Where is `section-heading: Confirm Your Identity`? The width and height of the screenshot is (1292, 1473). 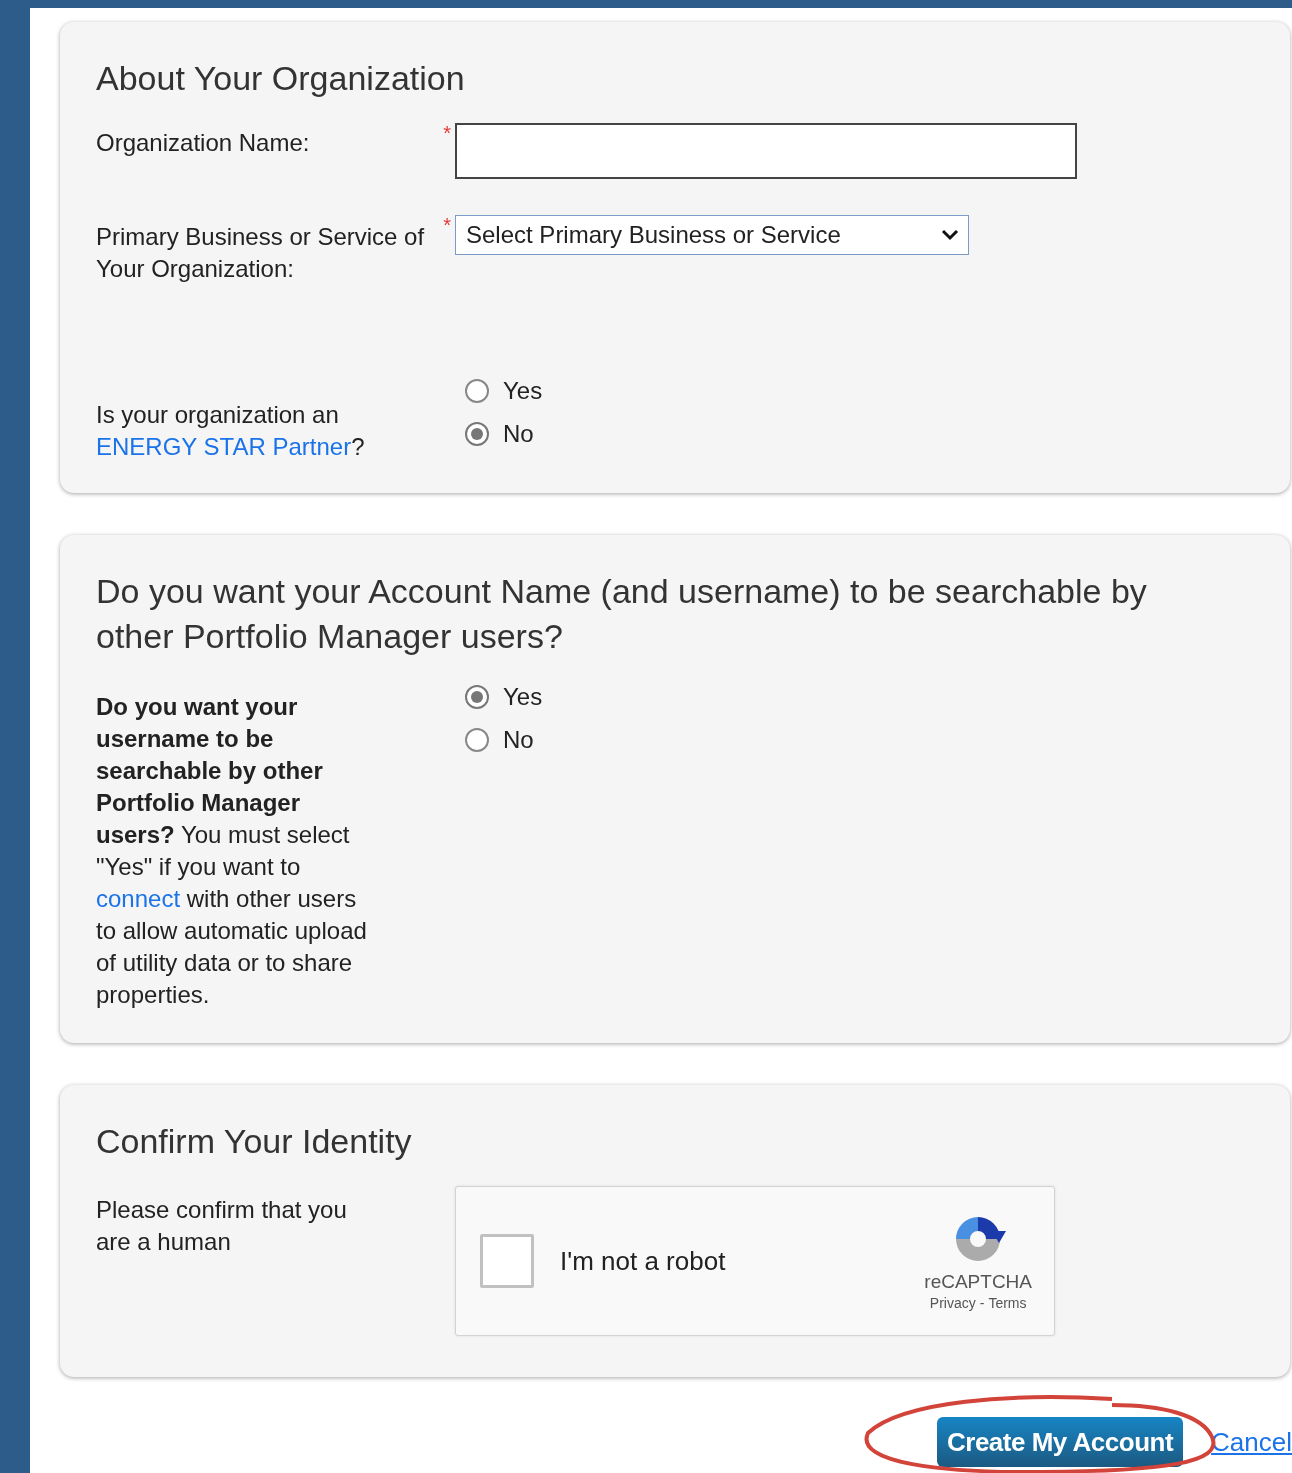 section-heading: Confirm Your Identity is located at coordinates (254, 1141).